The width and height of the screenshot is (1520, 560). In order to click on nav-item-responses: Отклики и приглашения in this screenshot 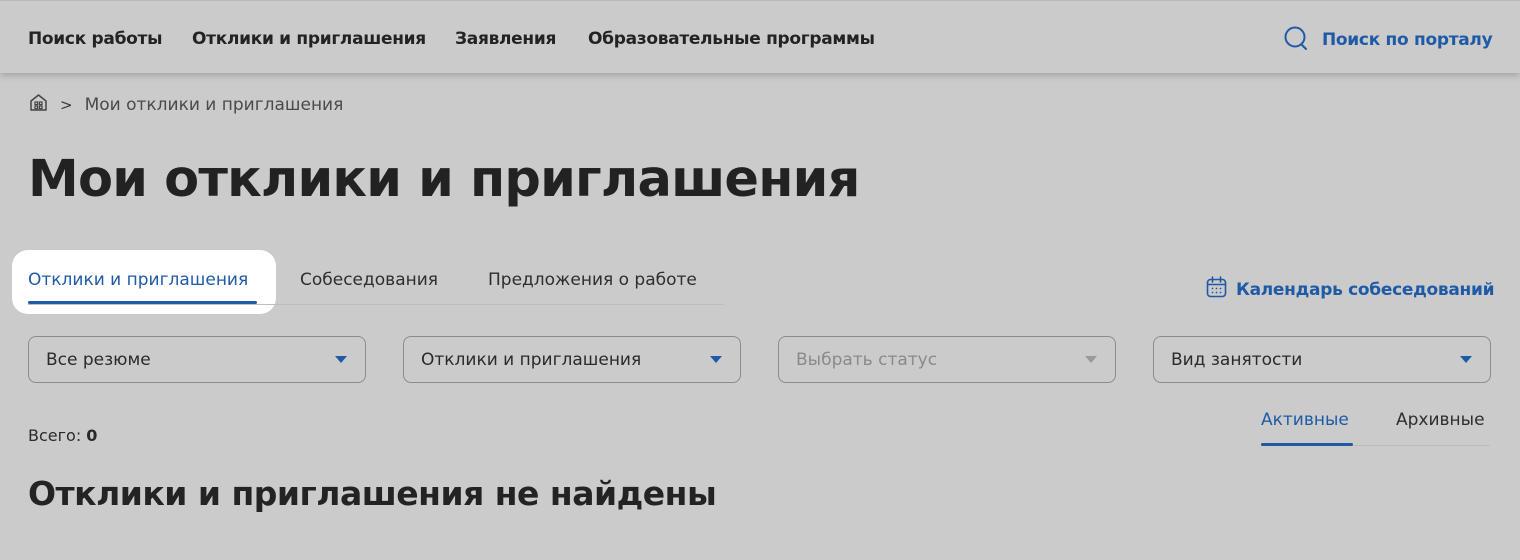, I will do `click(309, 39)`.